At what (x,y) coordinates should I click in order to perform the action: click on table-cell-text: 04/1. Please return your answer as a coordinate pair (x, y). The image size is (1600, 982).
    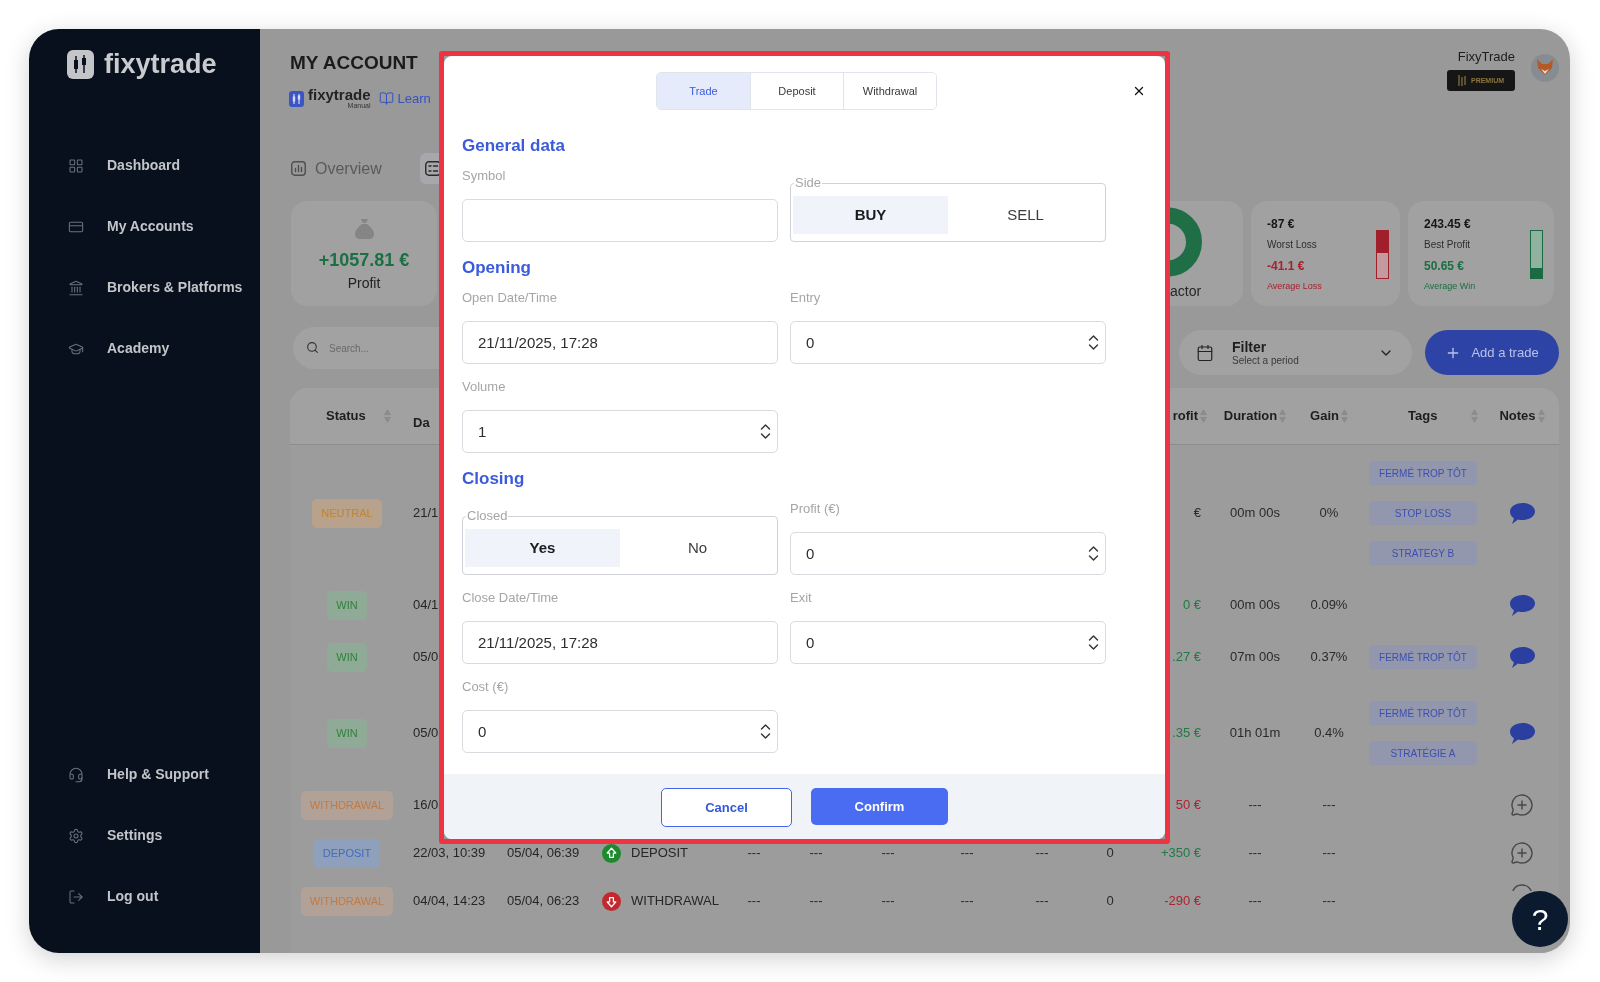
    Looking at the image, I should click on (426, 605).